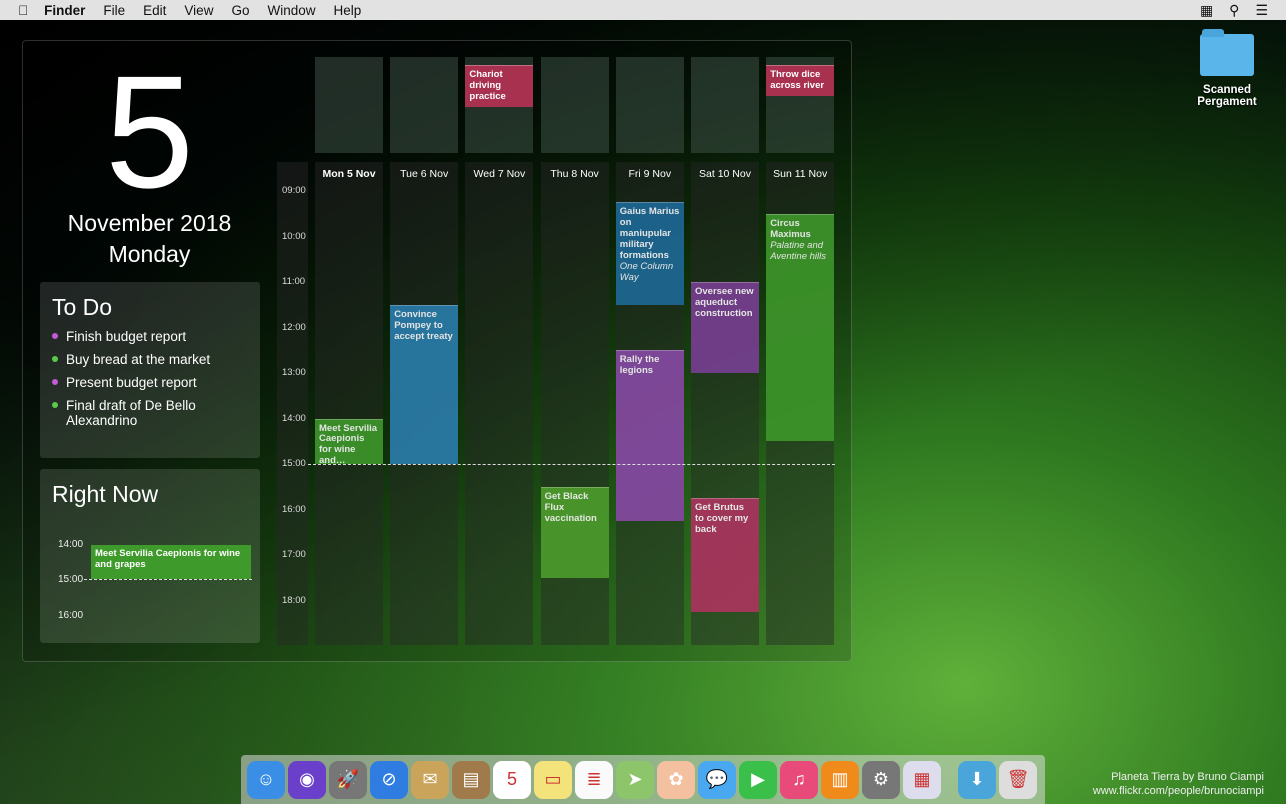 This screenshot has width=1286, height=804. Describe the element at coordinates (758, 779) in the screenshot. I see `dock-facetime-icon: ▶` at that location.